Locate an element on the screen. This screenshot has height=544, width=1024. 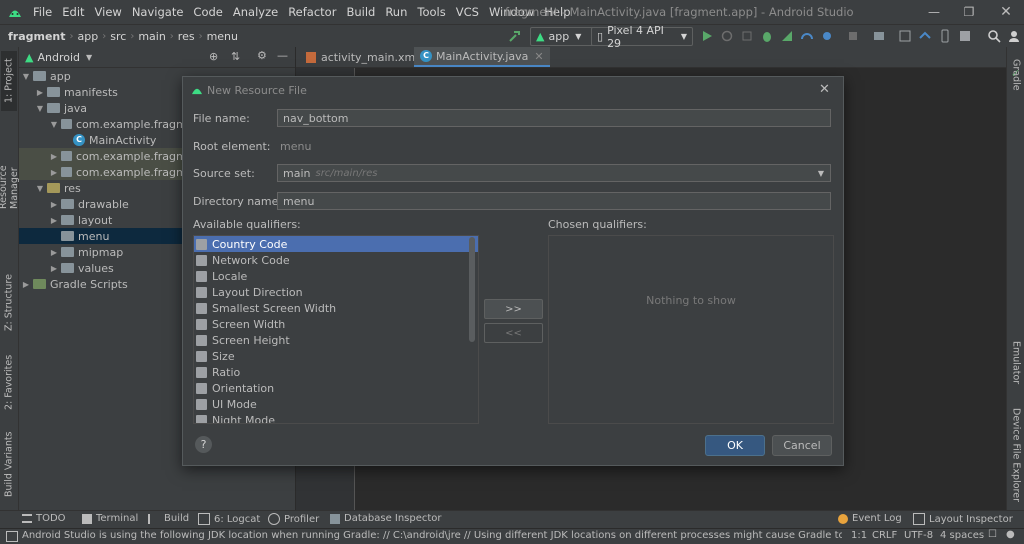
menu-vcs: VCS is located at coordinates (467, 12).